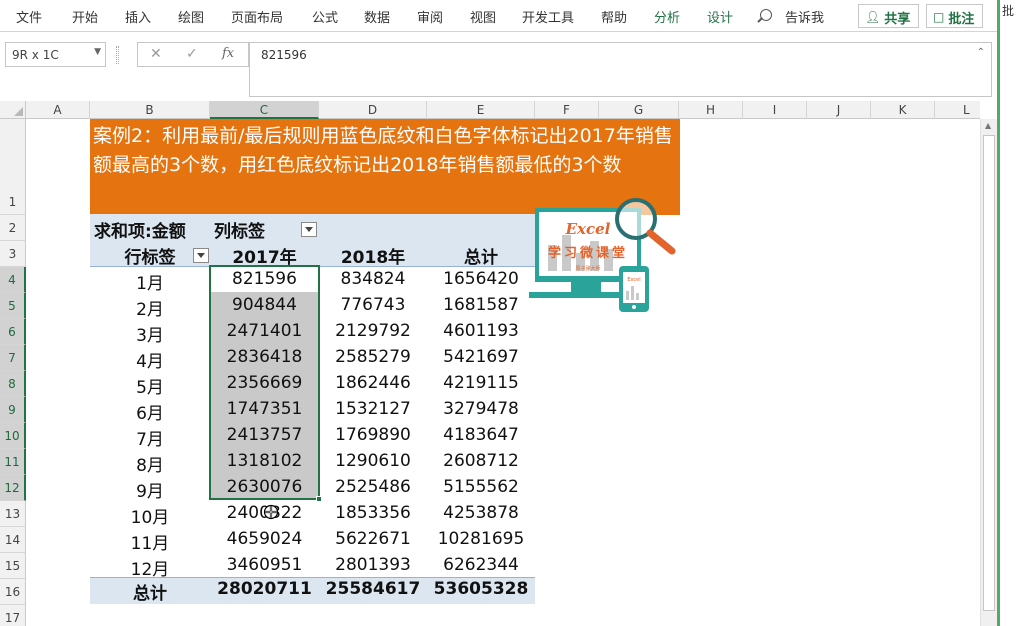  What do you see at coordinates (481, 110) in the screenshot?
I see `column-header-e: E` at bounding box center [481, 110].